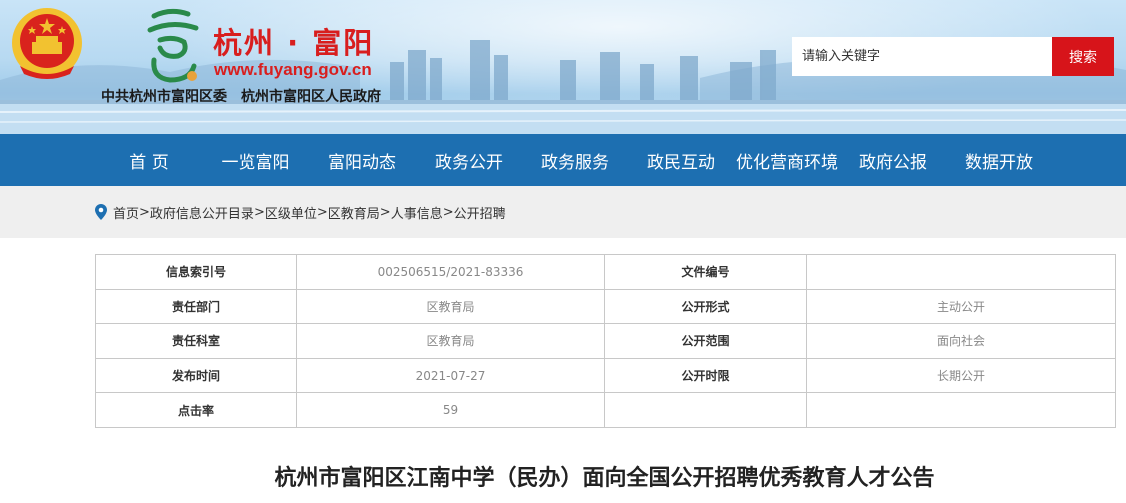 Image resolution: width=1126 pixels, height=503 pixels. I want to click on value-click-count: 59, so click(450, 410).